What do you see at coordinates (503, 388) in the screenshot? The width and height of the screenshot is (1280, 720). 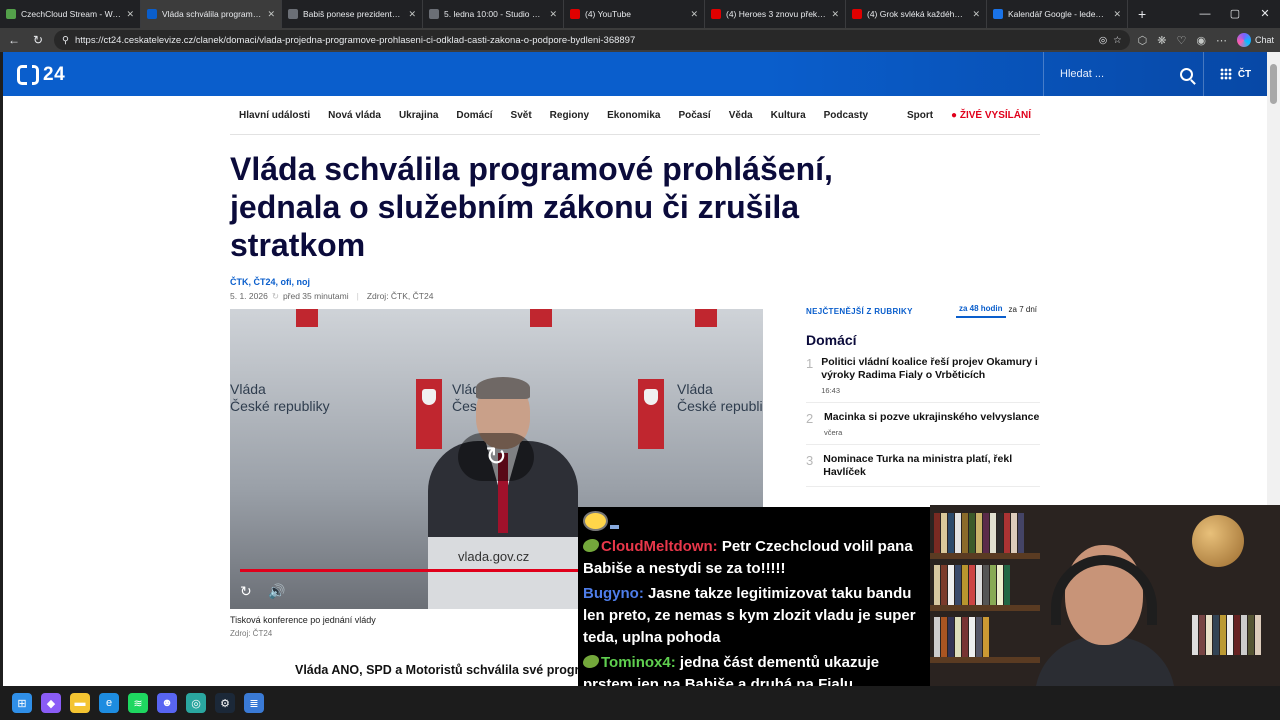 I see `speaker-hair` at bounding box center [503, 388].